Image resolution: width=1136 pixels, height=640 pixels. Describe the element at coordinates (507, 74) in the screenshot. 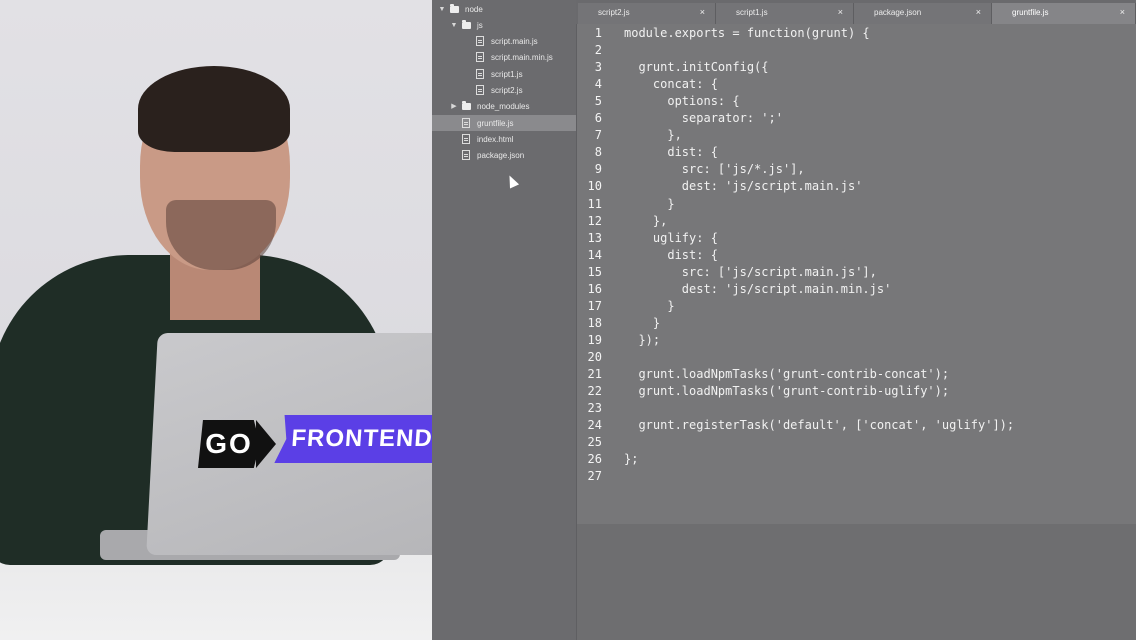

I see `tree-item-label: script1.js` at that location.